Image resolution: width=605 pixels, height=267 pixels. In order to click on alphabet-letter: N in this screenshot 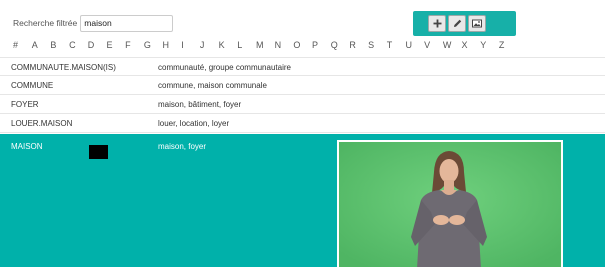, I will do `click(284, 47)`.